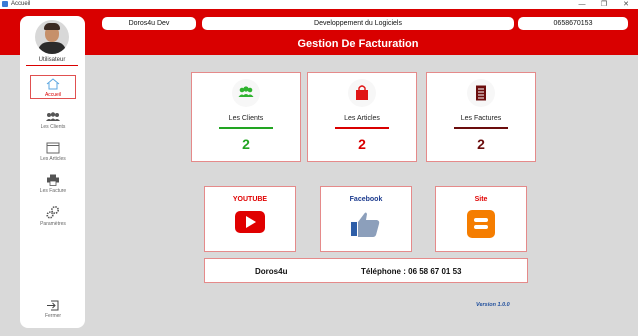 The width and height of the screenshot is (638, 336). I want to click on factures-card: Les Factures 2, so click(481, 117).